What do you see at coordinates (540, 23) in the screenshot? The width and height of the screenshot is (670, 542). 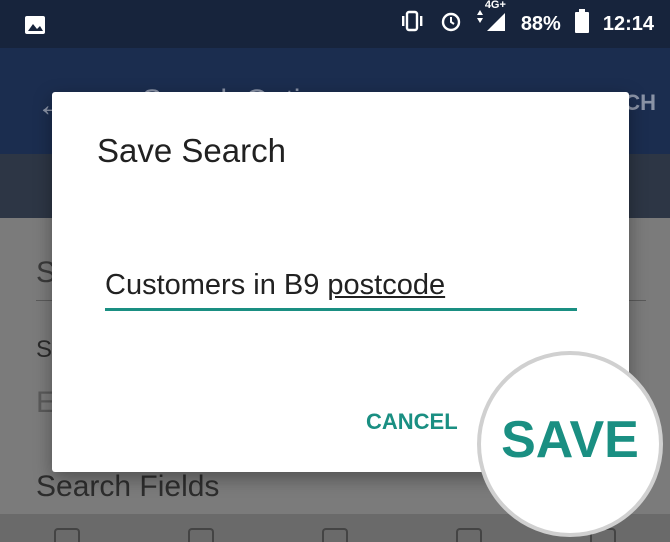 I see `battery-percent: 88%` at bounding box center [540, 23].